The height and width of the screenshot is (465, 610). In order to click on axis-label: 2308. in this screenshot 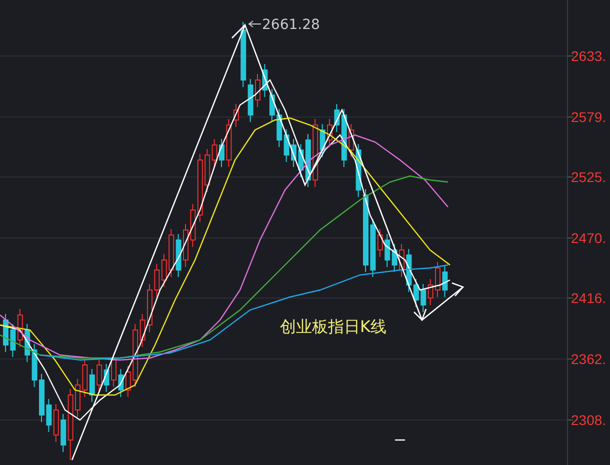, I will do `click(588, 420)`.